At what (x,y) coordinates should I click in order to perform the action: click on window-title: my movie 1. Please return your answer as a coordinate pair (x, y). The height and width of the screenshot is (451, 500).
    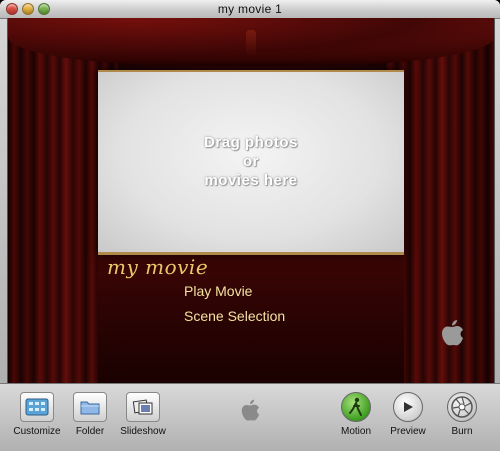
    Looking at the image, I should click on (250, 9).